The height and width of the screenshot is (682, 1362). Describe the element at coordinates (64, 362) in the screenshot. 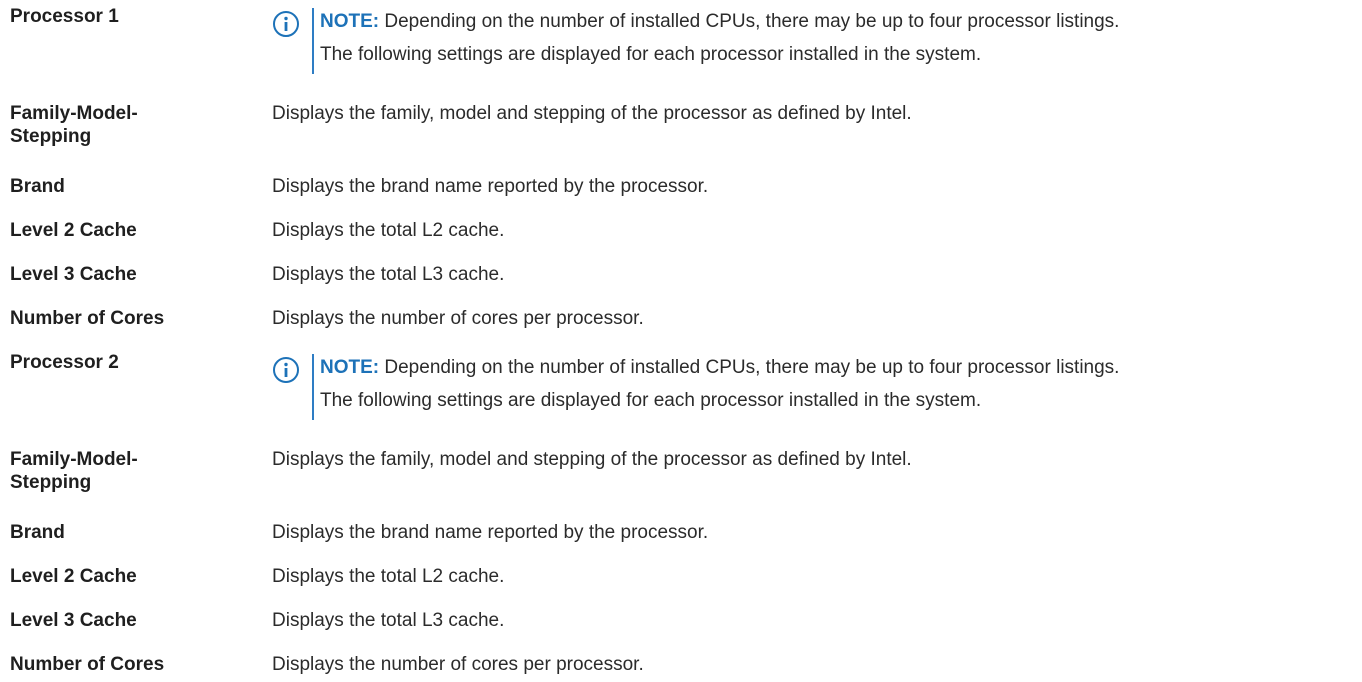

I see `setting-term: Processor 2` at that location.